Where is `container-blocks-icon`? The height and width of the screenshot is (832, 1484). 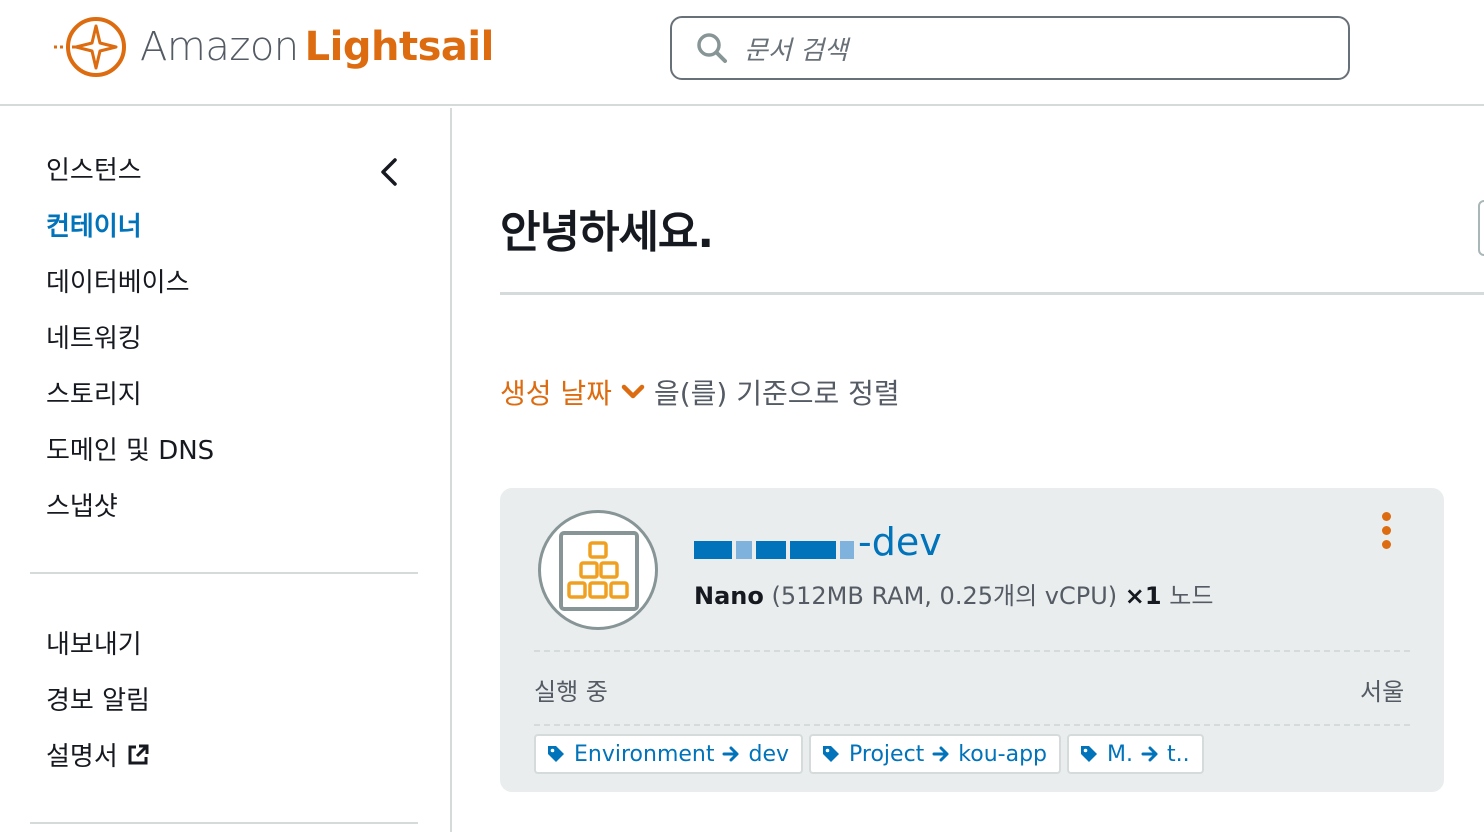 container-blocks-icon is located at coordinates (599, 571).